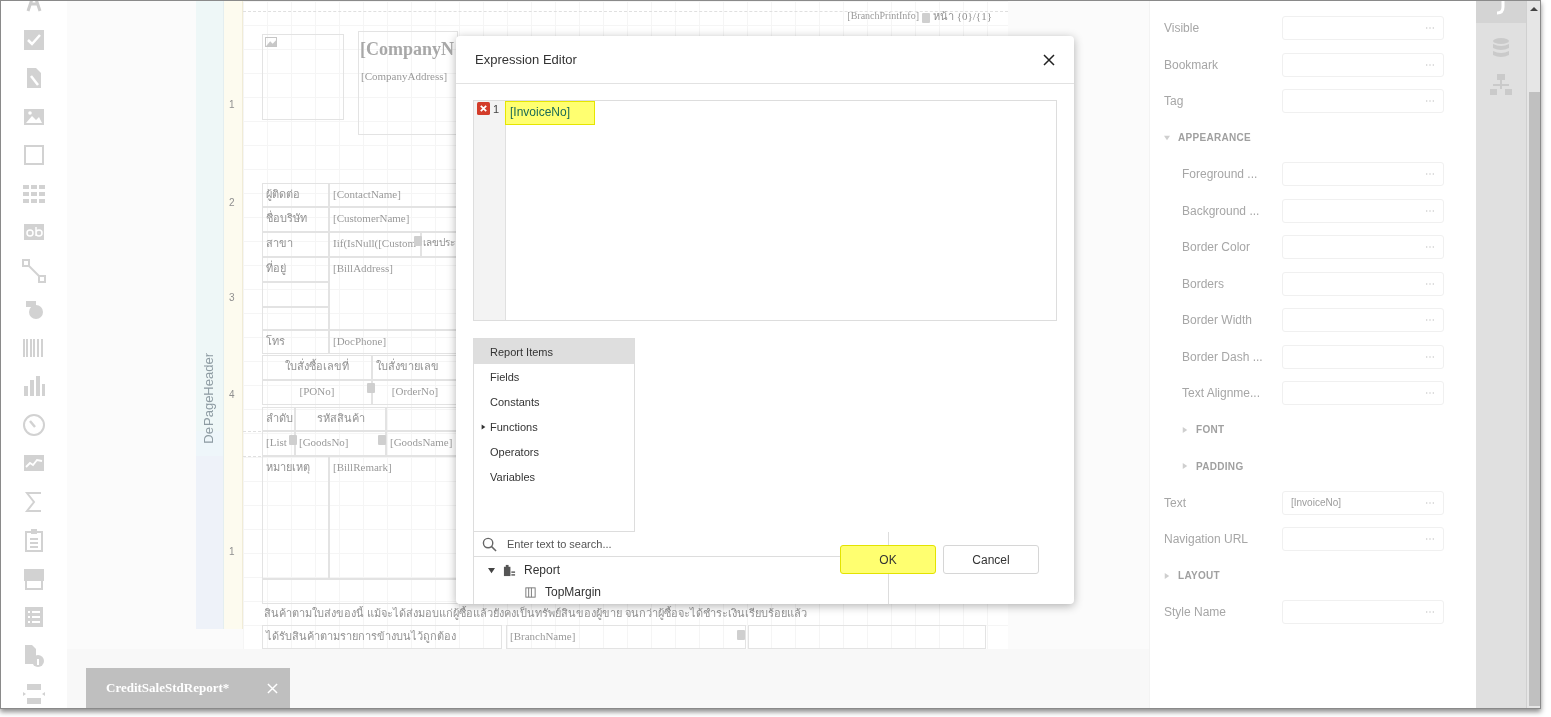 The height and width of the screenshot is (717, 1551). What do you see at coordinates (554, 401) in the screenshot?
I see `category-item: Constants` at bounding box center [554, 401].